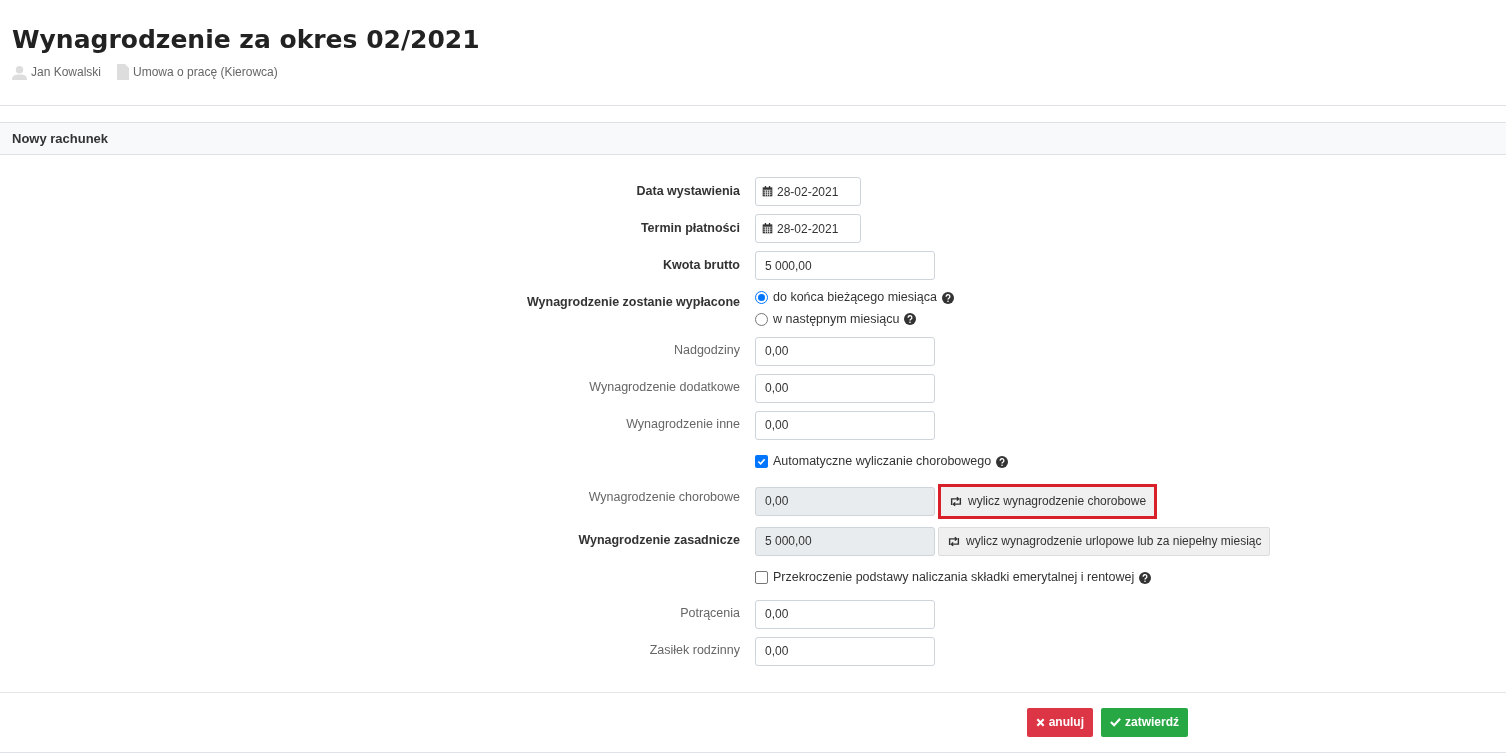 The width and height of the screenshot is (1506, 753). I want to click on check-icon, so click(1115, 722).